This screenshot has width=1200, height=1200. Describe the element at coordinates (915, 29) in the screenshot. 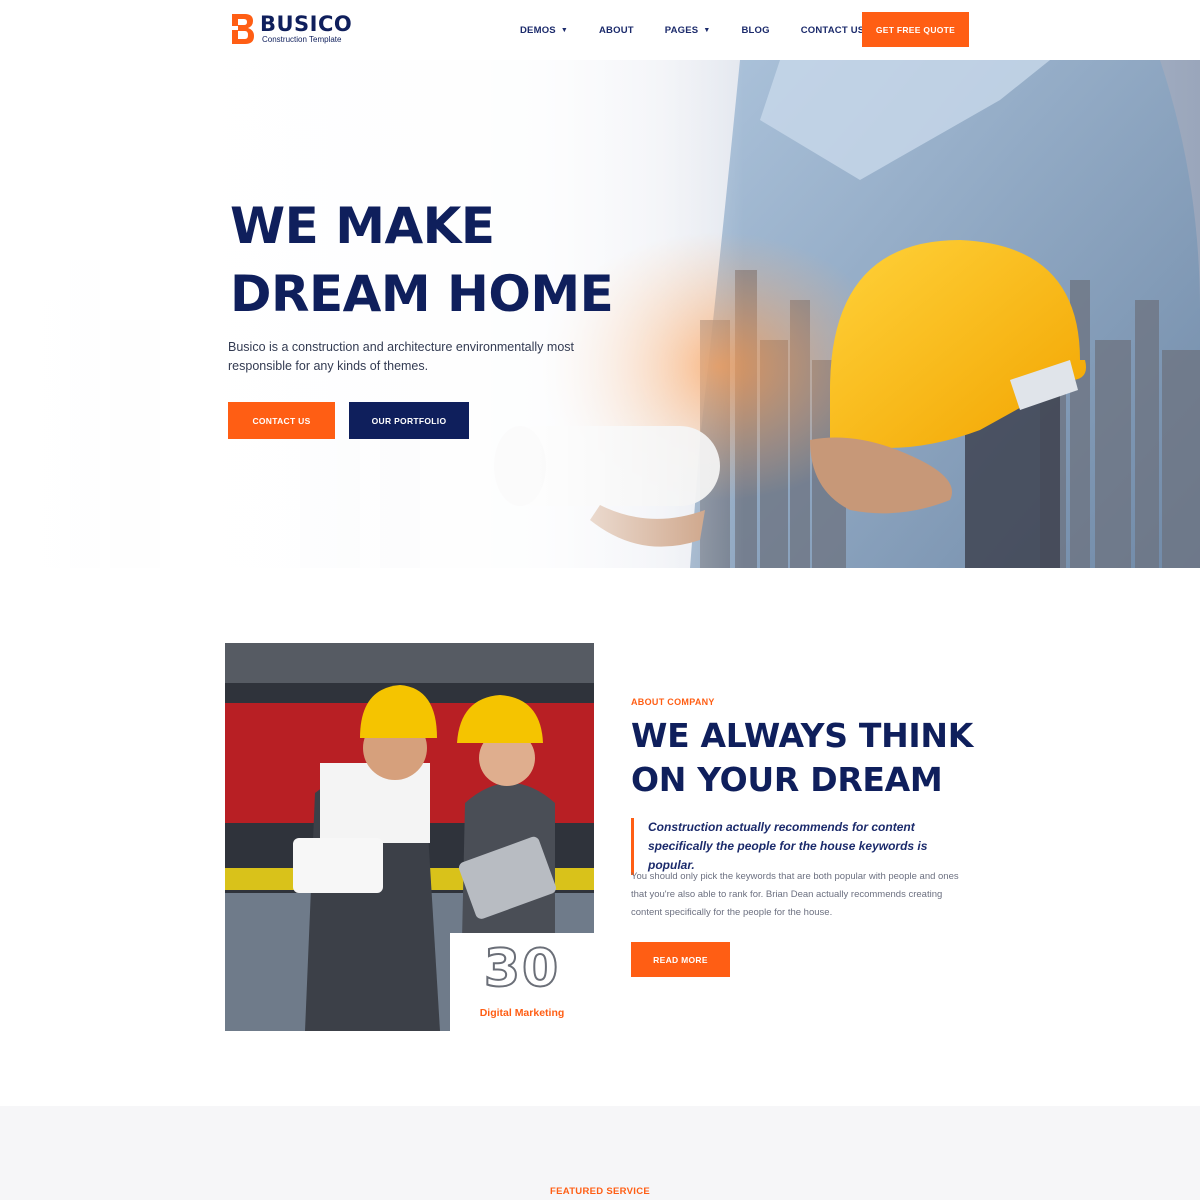

I see `get-free-quote-button: GET FREE QUOTE` at that location.